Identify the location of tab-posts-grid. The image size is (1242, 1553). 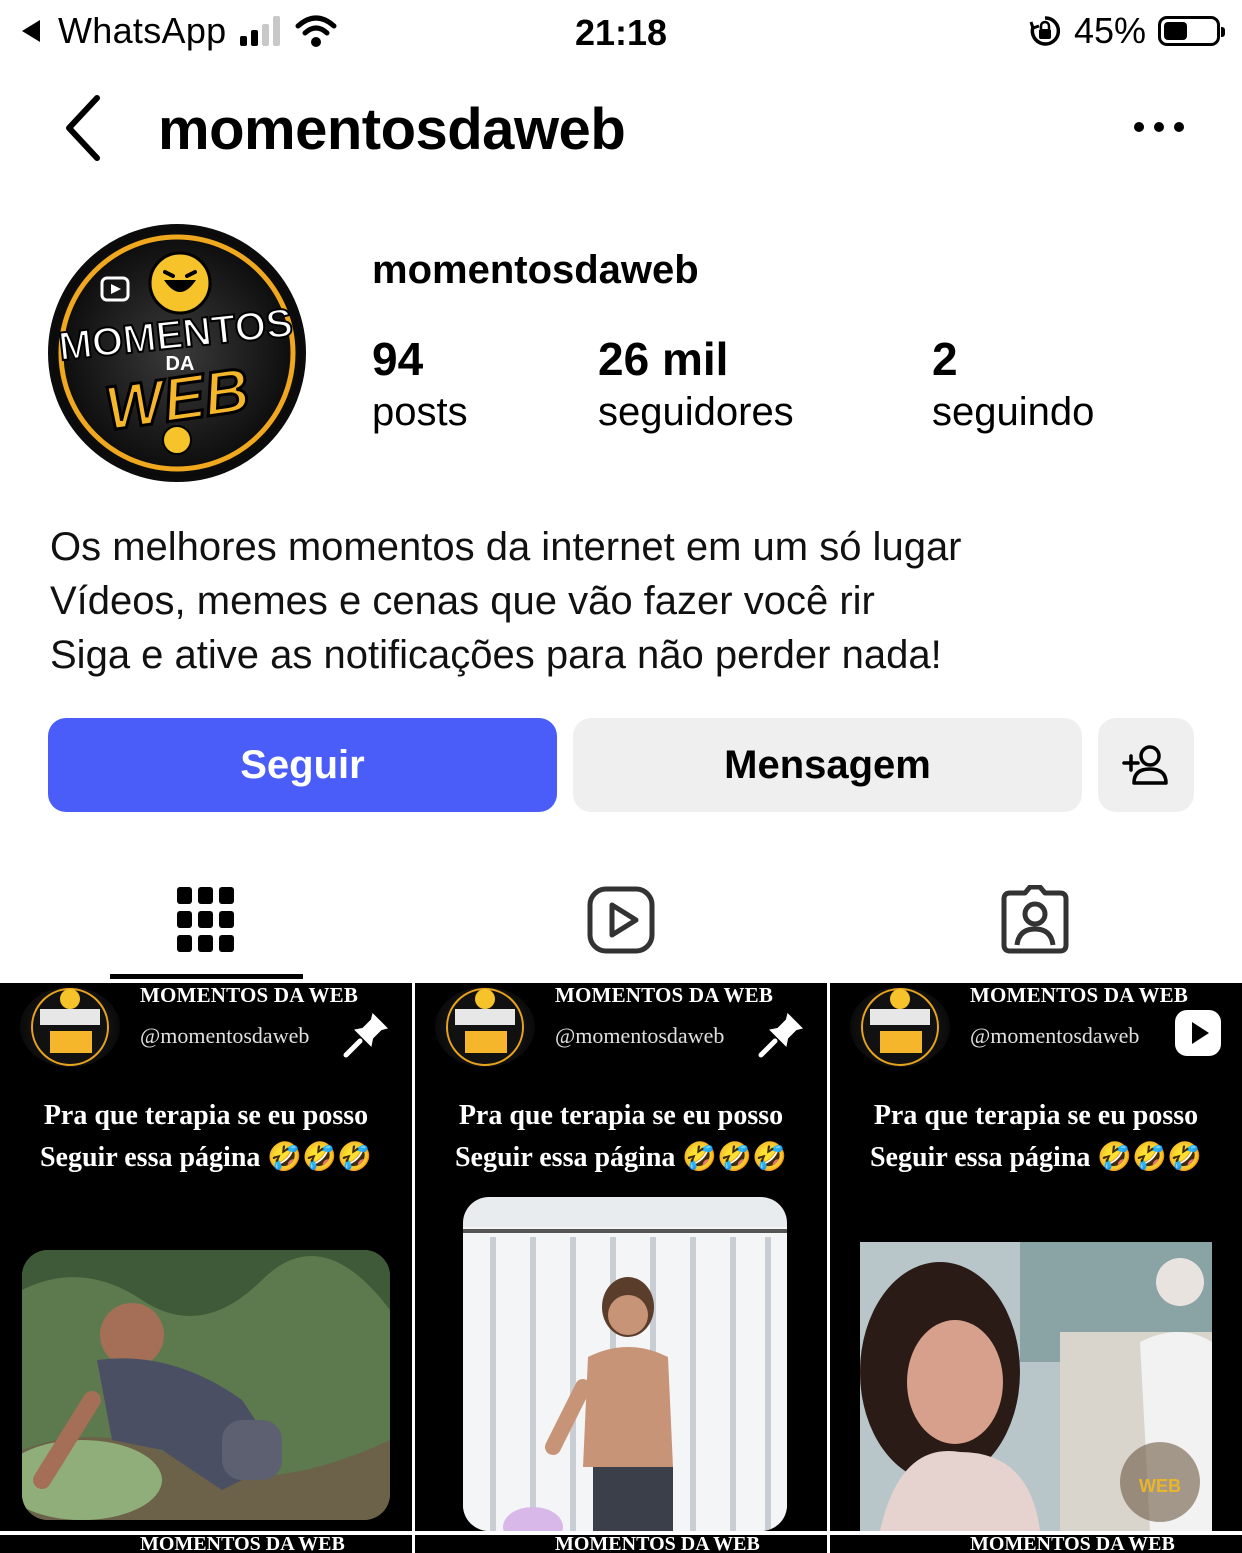
(206, 920).